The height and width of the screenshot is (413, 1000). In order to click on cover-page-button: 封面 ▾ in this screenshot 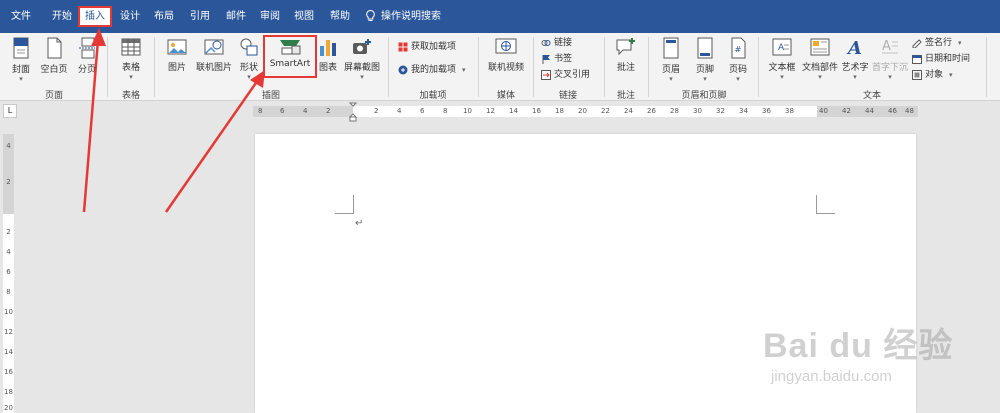, I will do `click(21, 60)`.